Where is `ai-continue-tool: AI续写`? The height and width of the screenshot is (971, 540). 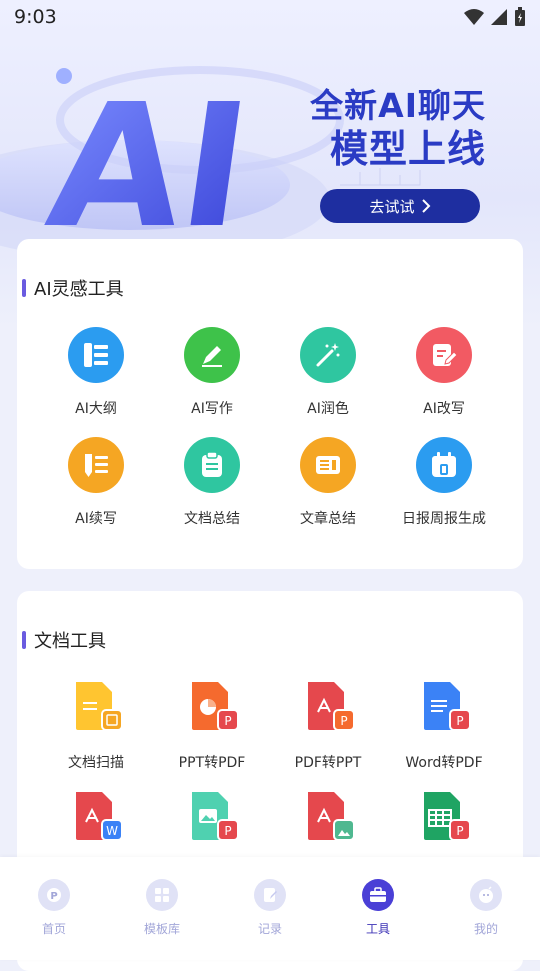 ai-continue-tool: AI续写 is located at coordinates (96, 482).